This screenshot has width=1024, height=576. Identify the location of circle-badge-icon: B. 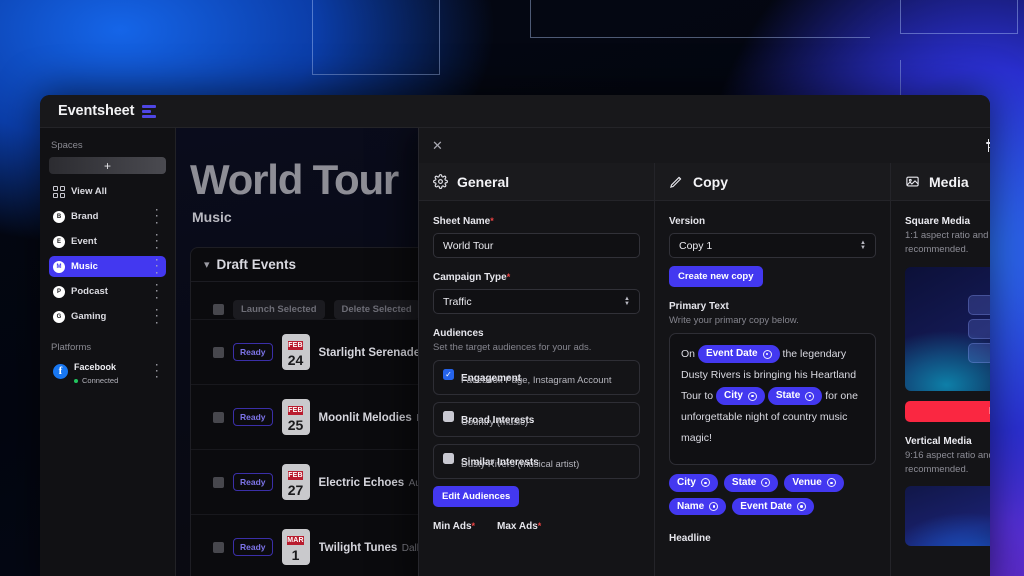
(59, 216).